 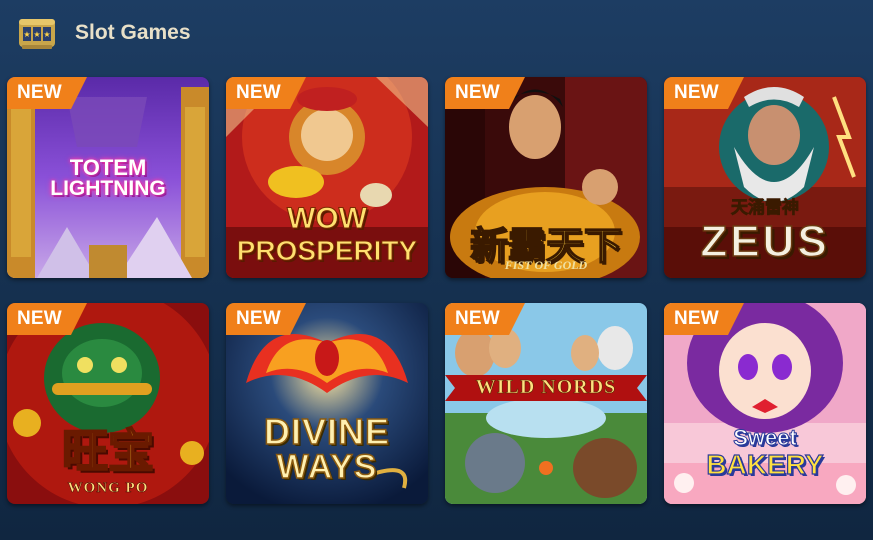 What do you see at coordinates (108, 188) in the screenshot?
I see `game-title-line: LIGHTNING` at bounding box center [108, 188].